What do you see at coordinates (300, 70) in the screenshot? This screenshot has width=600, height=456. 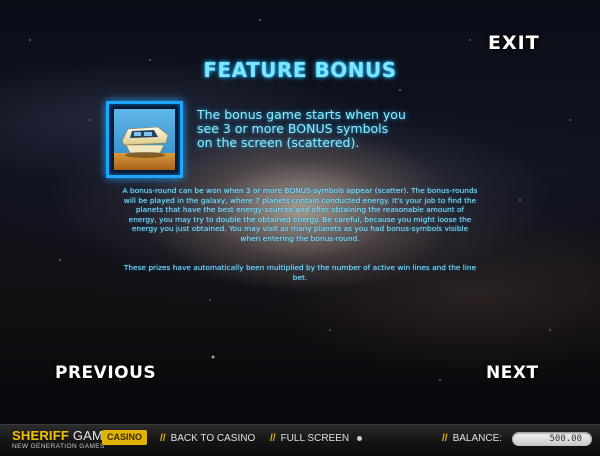 I see `page-title: FEATURE BONUS` at bounding box center [300, 70].